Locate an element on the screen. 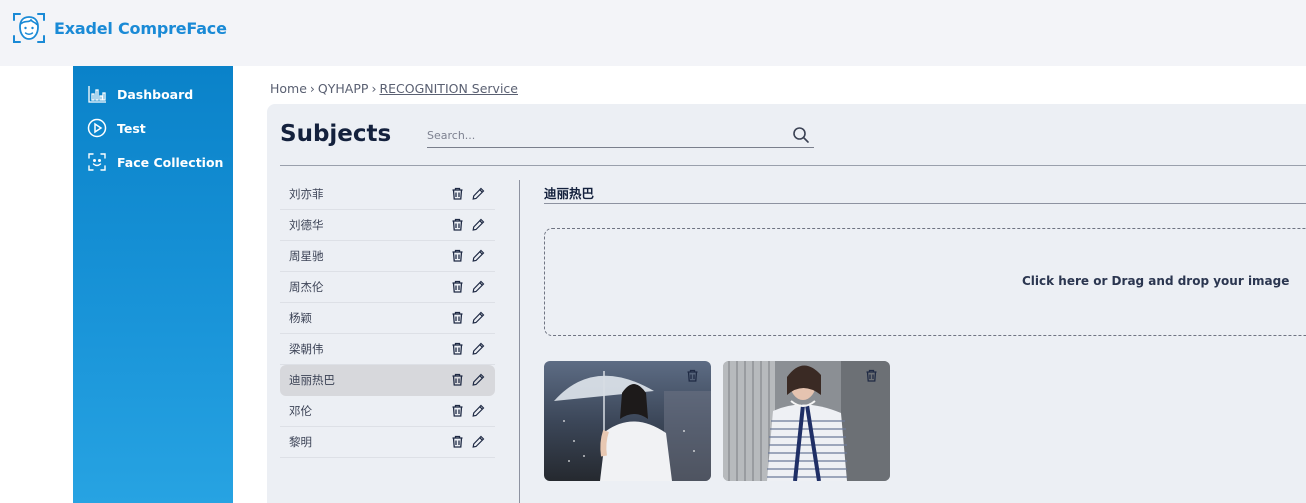  brand-name: Exadel CompreFace is located at coordinates (140, 28).